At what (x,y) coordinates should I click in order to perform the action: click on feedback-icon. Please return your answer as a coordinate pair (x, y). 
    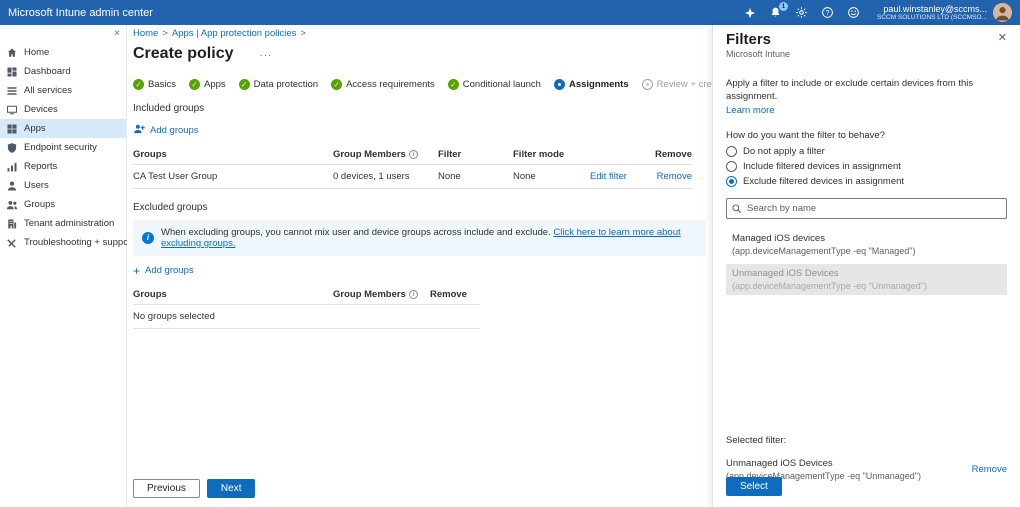
    Looking at the image, I should click on (853, 12).